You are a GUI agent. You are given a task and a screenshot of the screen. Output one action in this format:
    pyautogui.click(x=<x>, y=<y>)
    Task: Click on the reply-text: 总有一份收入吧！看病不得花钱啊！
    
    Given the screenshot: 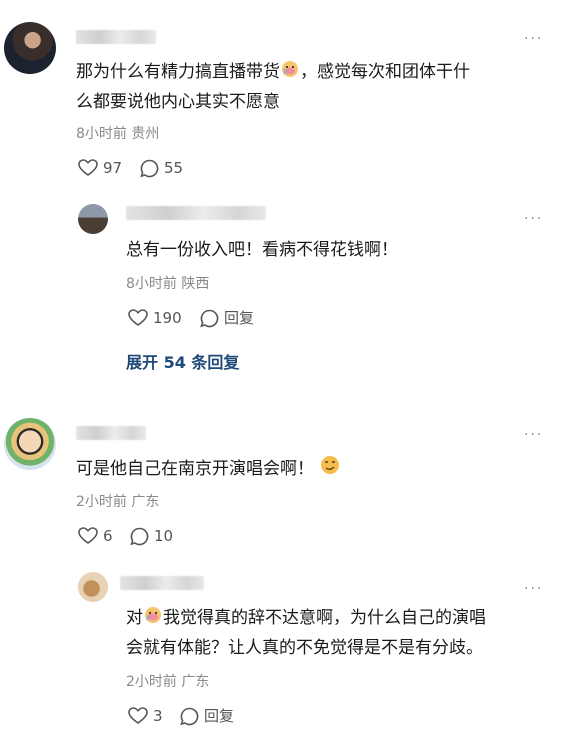 What is the action you would take?
    pyautogui.click(x=262, y=250)
    